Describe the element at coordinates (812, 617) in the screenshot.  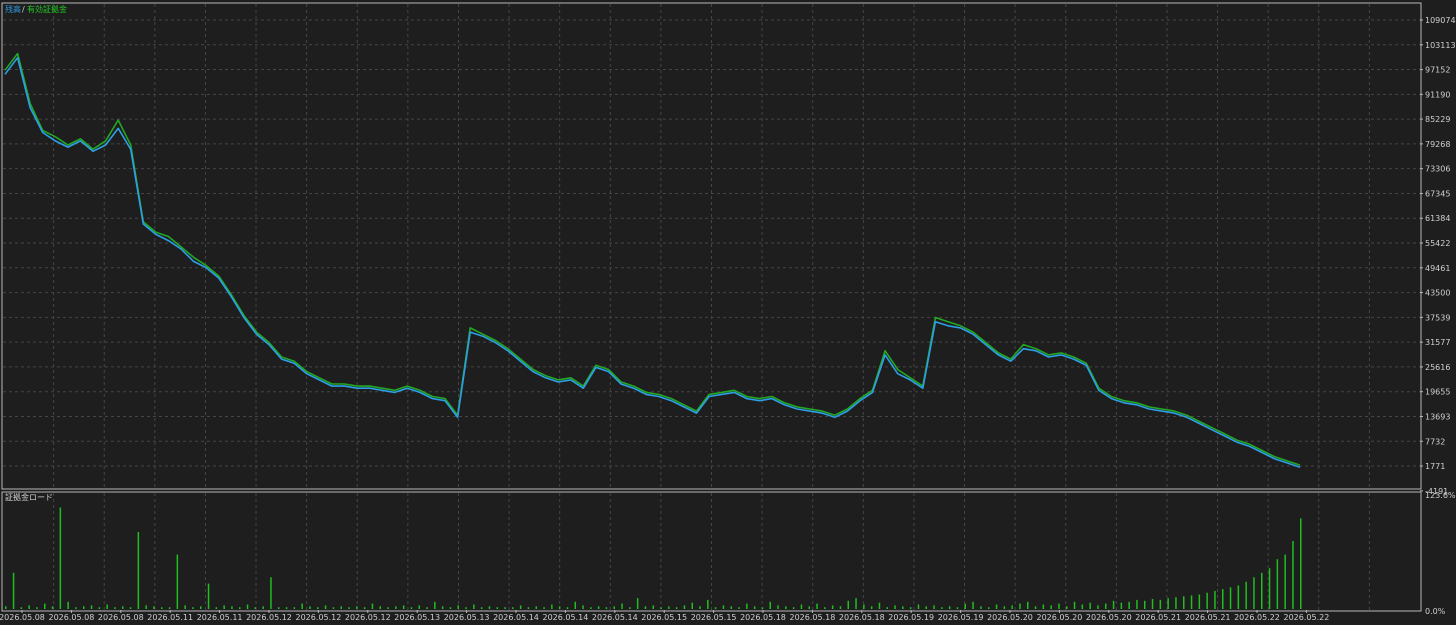
I see `x-tick-label: 2026.05.18` at that location.